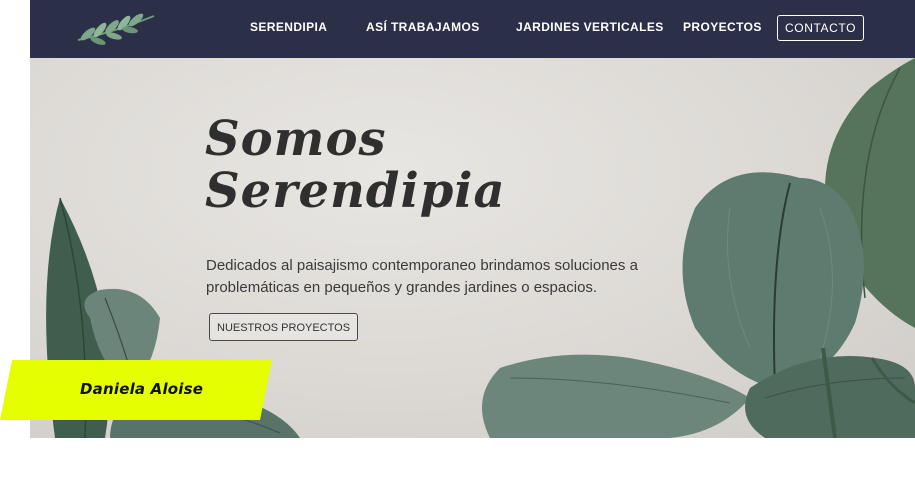 The height and width of the screenshot is (480, 915). Describe the element at coordinates (423, 27) in the screenshot. I see `nav-link-asi-trabajamos: ASÍ TRABAJAMOS` at that location.